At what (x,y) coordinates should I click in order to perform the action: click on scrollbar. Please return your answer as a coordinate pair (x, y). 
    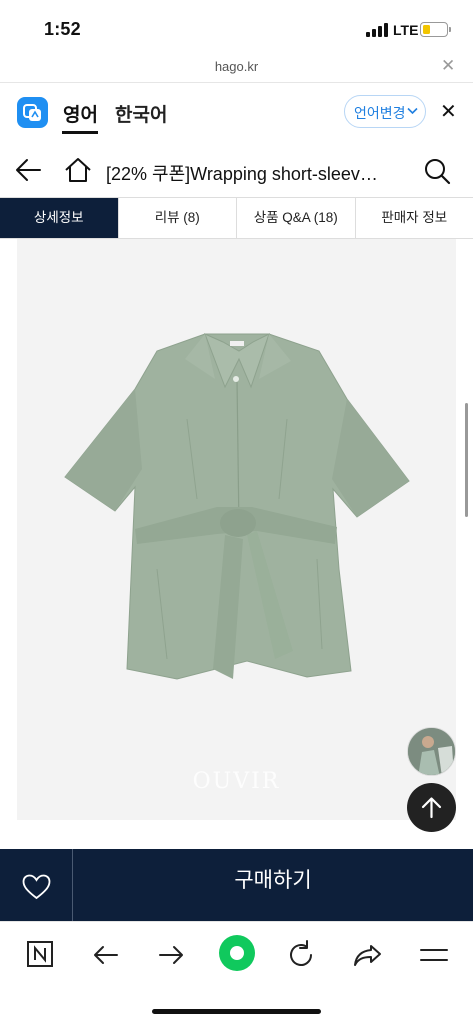
    Looking at the image, I should click on (466, 460).